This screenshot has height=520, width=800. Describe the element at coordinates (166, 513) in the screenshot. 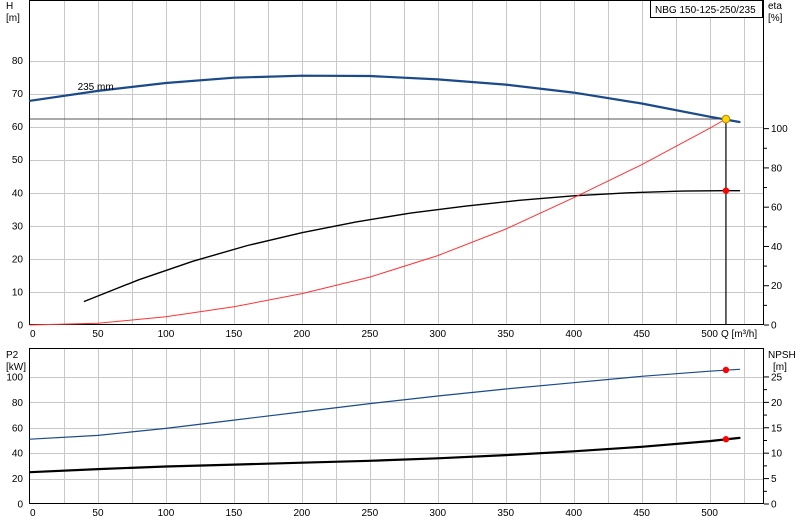

I see `bottom-x-tick-label: 100` at that location.